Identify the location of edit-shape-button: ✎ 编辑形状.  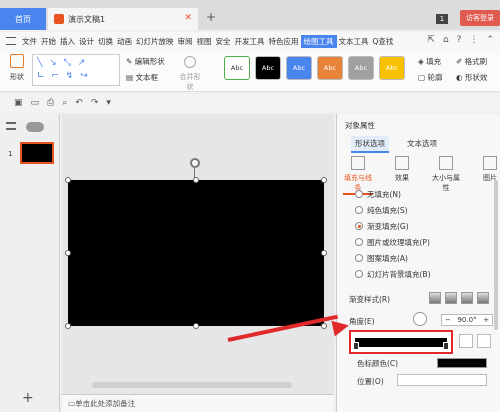
(145, 61).